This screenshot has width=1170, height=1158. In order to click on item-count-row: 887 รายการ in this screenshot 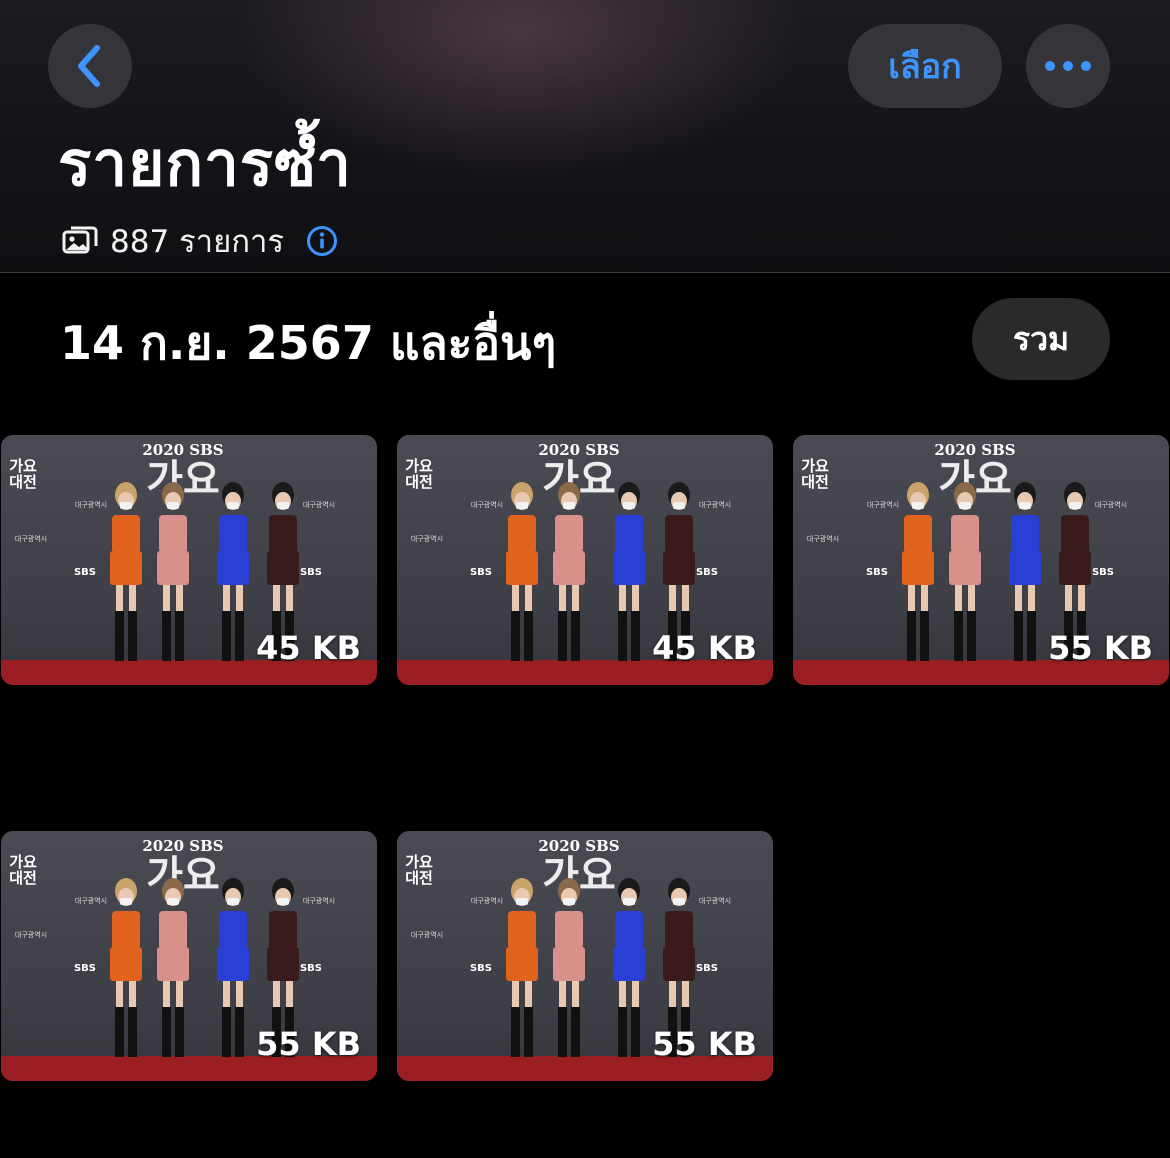, I will do `click(200, 241)`.